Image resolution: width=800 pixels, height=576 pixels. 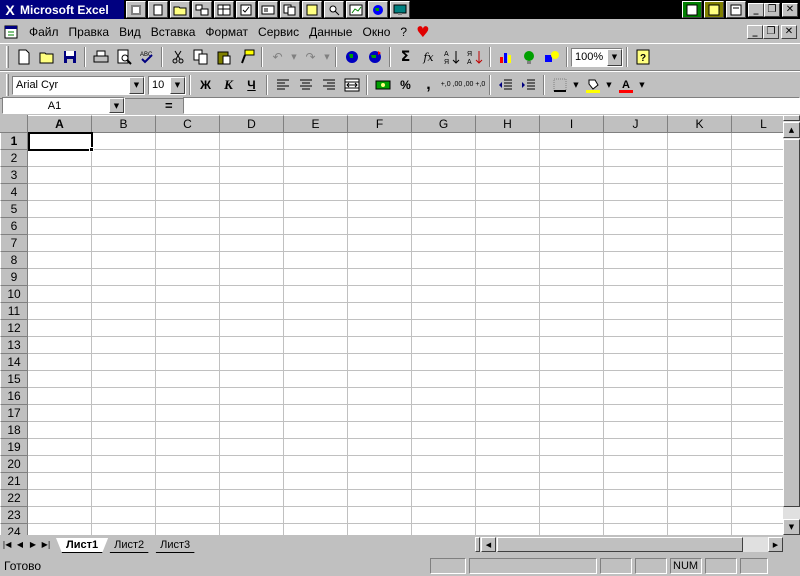 I want to click on row-header-12: 12, so click(x=14, y=328).